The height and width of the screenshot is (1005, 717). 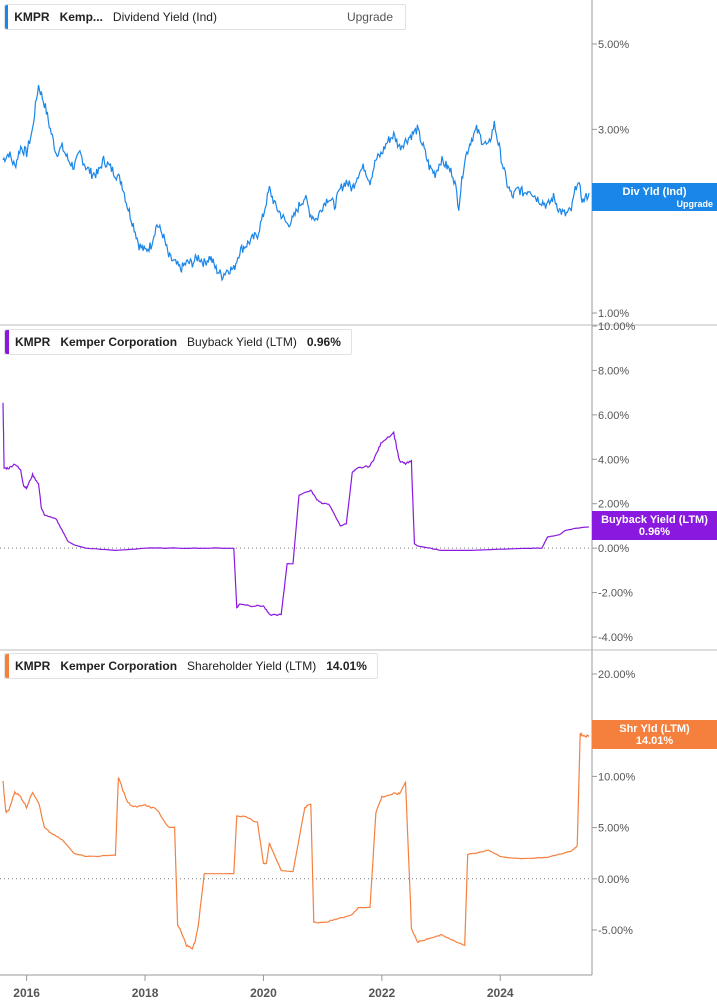 I want to click on y-tick-label: -5.00%, so click(x=615, y=931).